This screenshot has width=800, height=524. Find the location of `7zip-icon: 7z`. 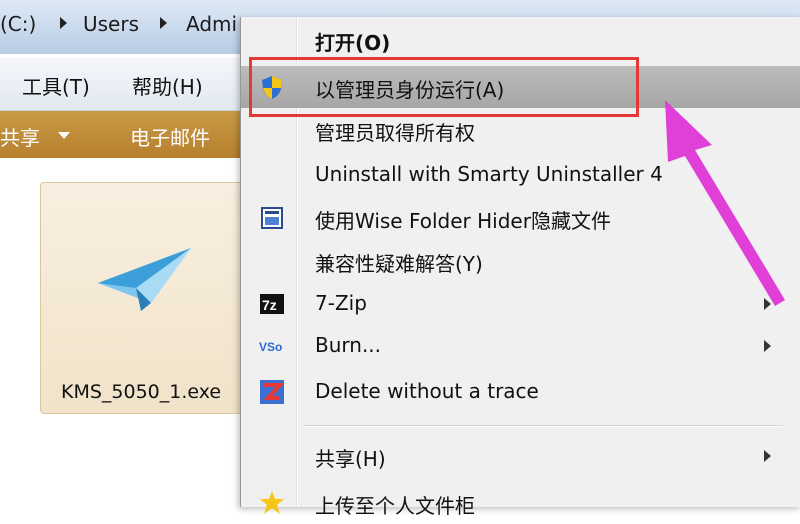

7zip-icon: 7z is located at coordinates (272, 304).